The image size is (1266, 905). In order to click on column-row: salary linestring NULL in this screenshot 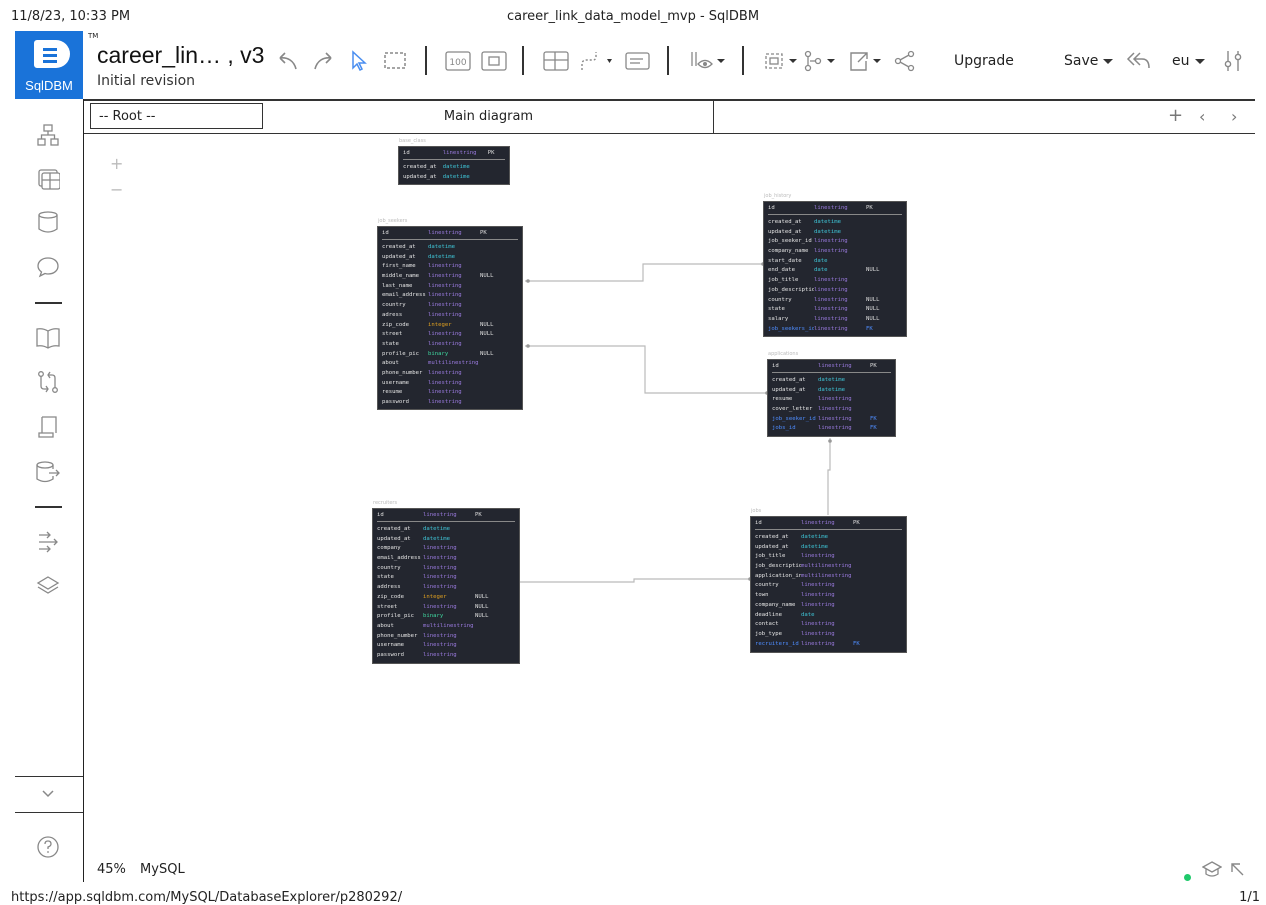, I will do `click(835, 320)`.